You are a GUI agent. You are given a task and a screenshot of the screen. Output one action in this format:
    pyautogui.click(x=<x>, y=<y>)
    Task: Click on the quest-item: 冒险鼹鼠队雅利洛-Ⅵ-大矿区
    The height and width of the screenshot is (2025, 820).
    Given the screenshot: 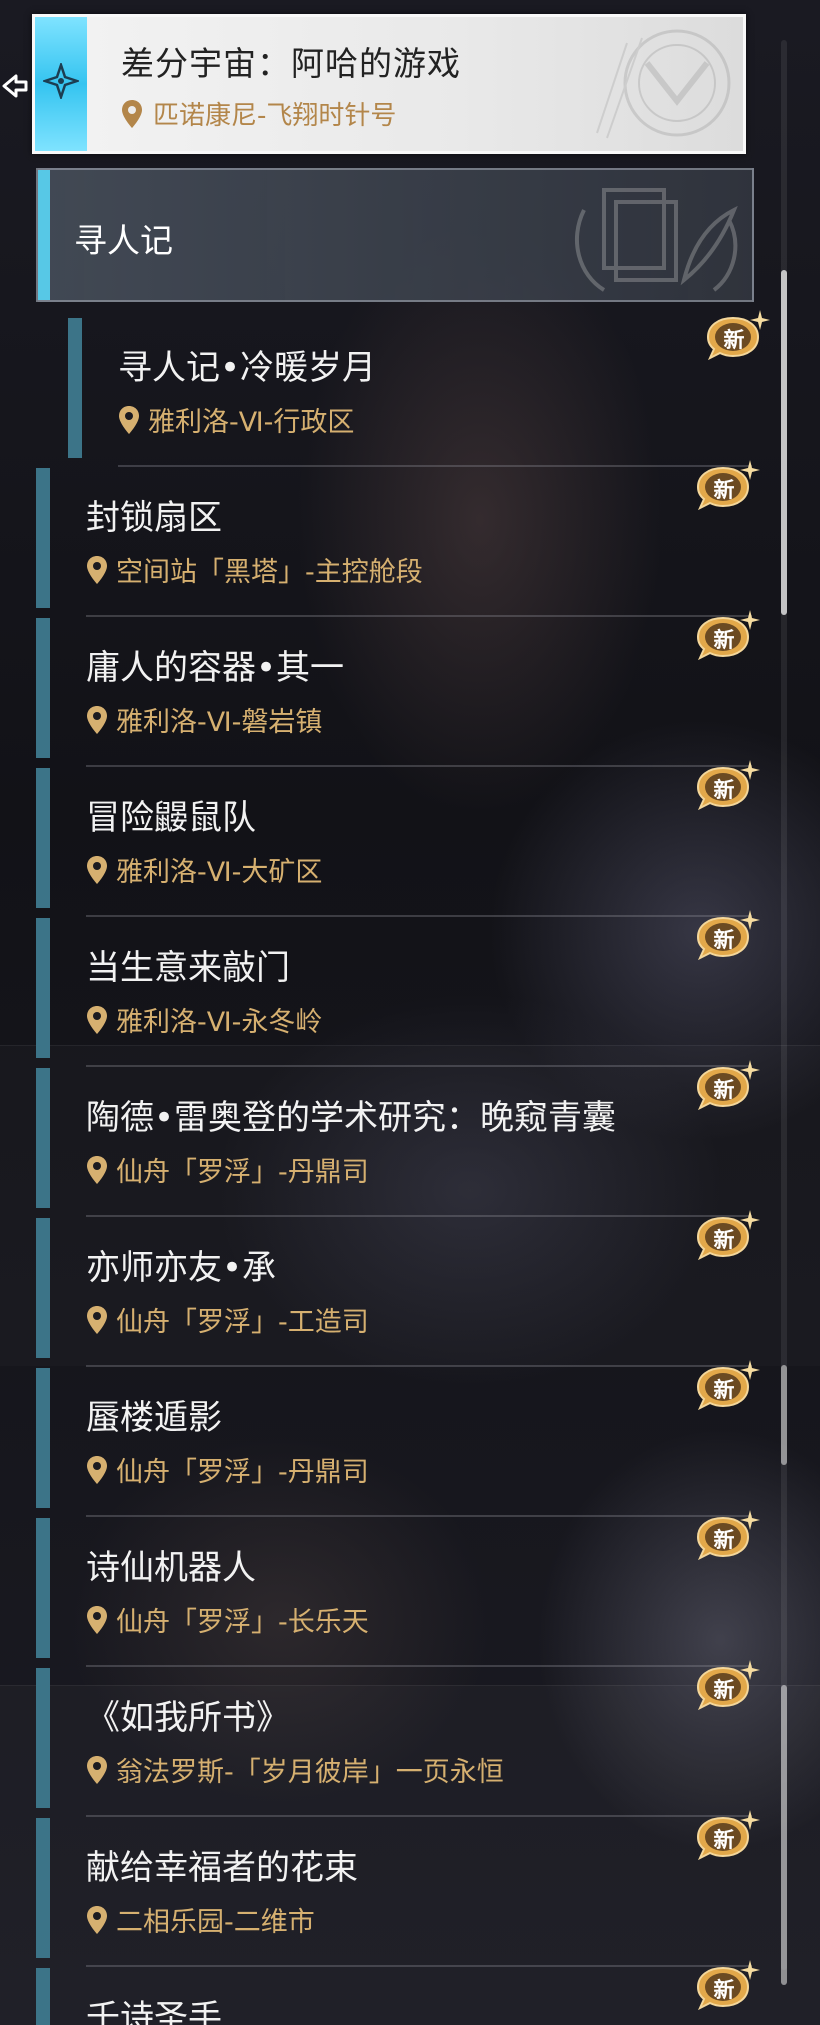 What is the action you would take?
    pyautogui.click(x=394, y=842)
    